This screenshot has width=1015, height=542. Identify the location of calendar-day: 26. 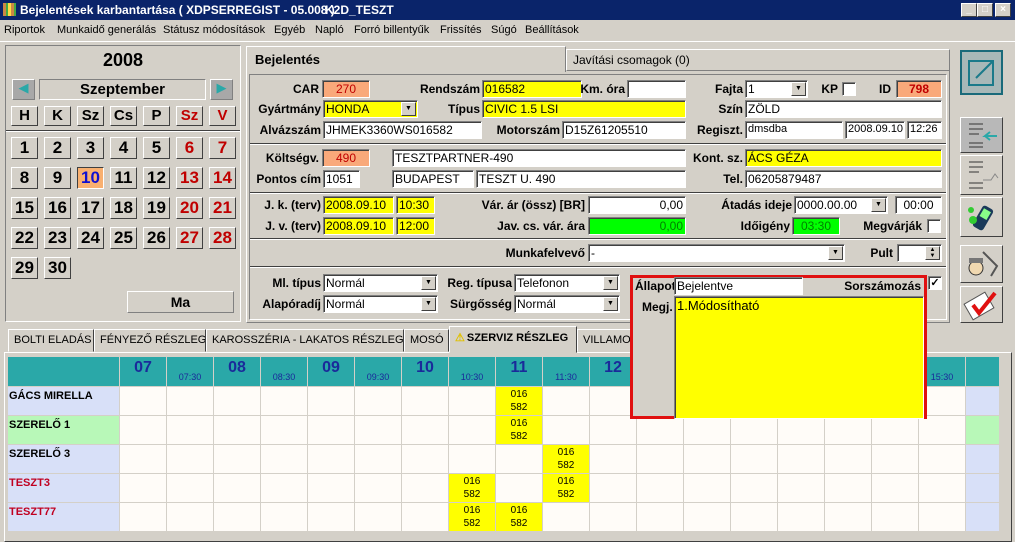
(156, 238).